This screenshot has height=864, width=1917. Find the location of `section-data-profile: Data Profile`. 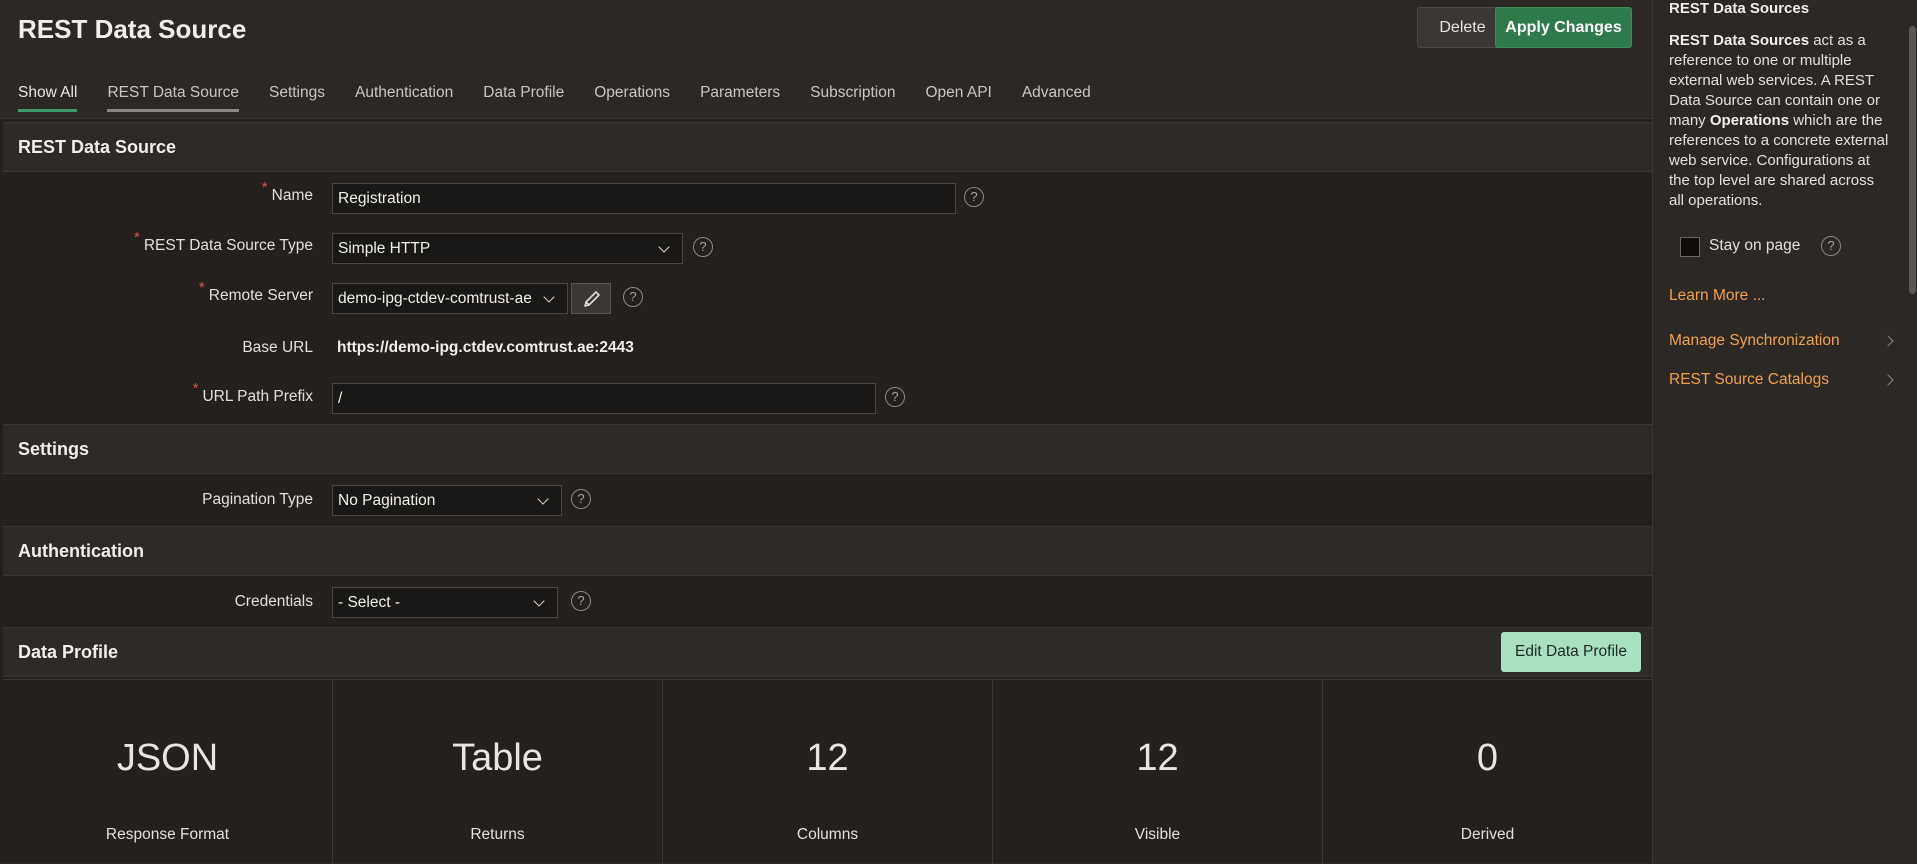

section-data-profile: Data Profile is located at coordinates (827, 652).